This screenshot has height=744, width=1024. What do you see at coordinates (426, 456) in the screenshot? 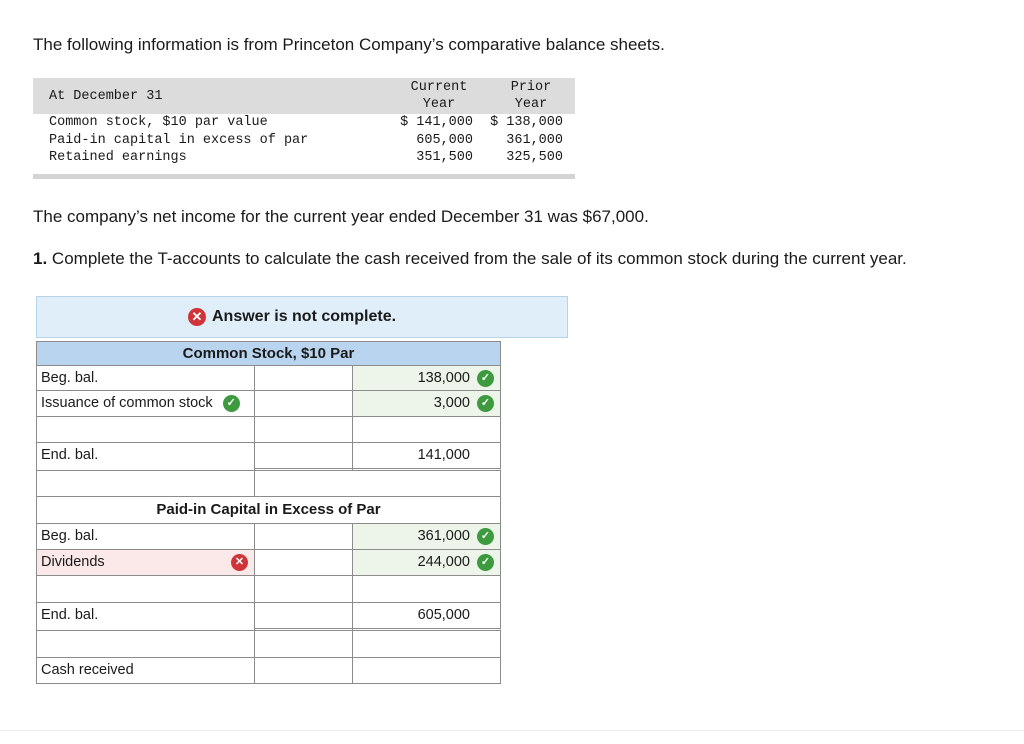
I see `cs-end-amount: 141,000` at bounding box center [426, 456].